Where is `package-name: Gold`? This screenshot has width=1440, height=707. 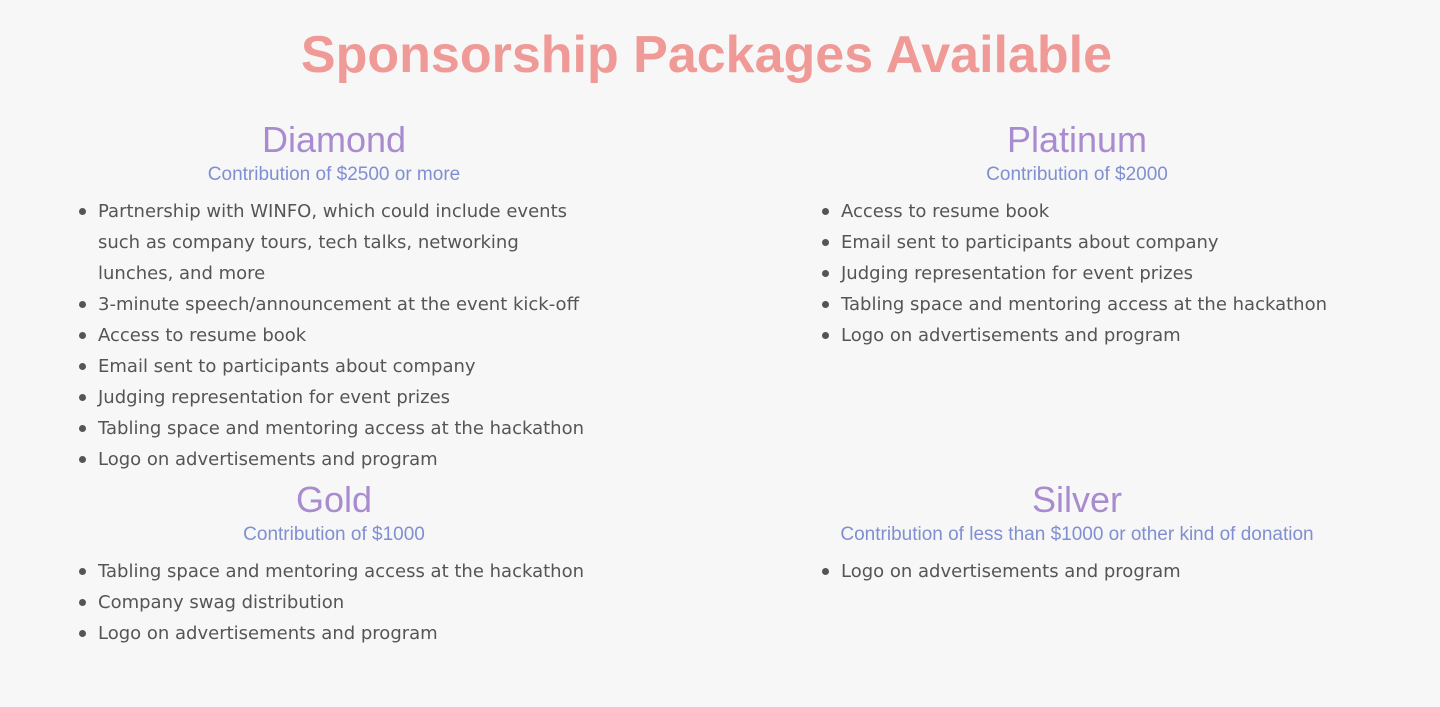 package-name: Gold is located at coordinates (334, 499).